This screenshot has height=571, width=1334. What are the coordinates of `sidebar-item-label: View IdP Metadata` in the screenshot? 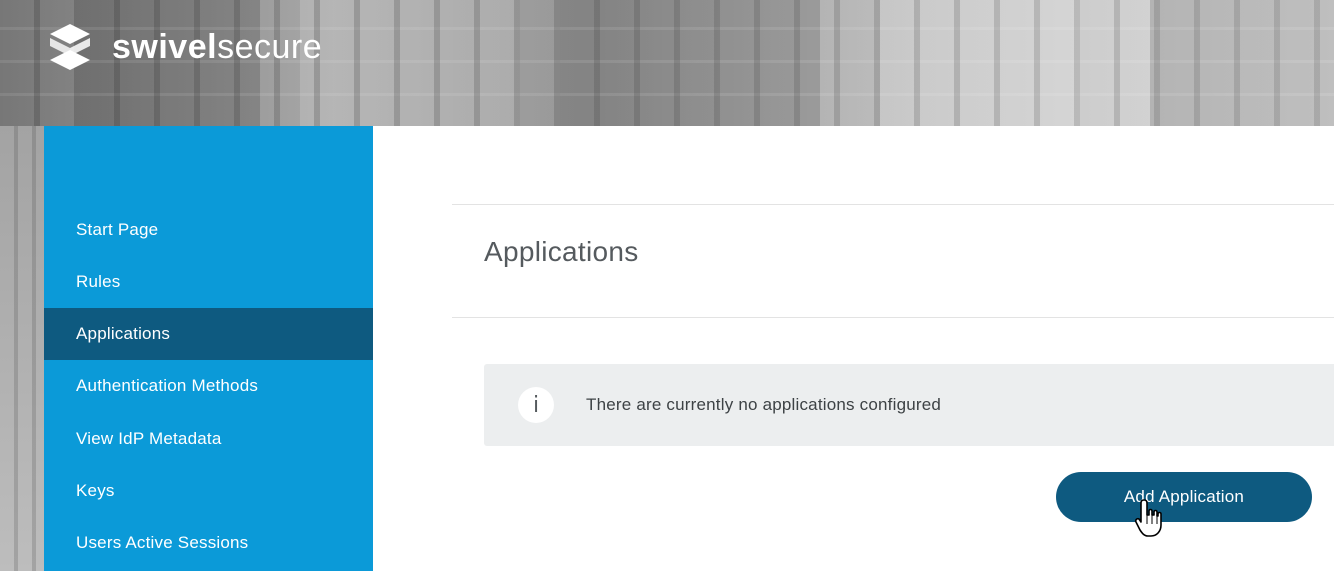 It's located at (149, 438).